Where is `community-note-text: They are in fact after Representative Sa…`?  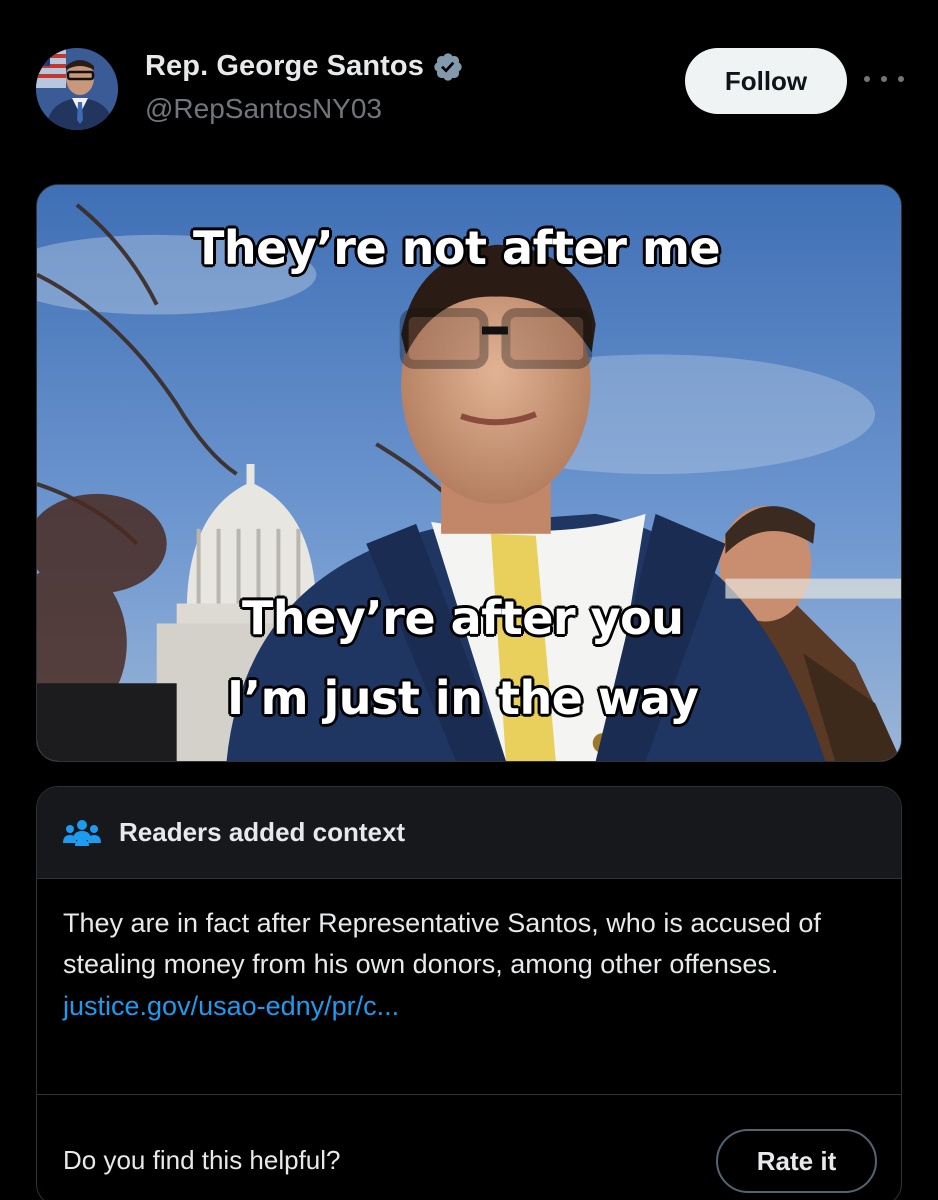
community-note-text: They are in fact after Representative Sa… is located at coordinates (442, 943).